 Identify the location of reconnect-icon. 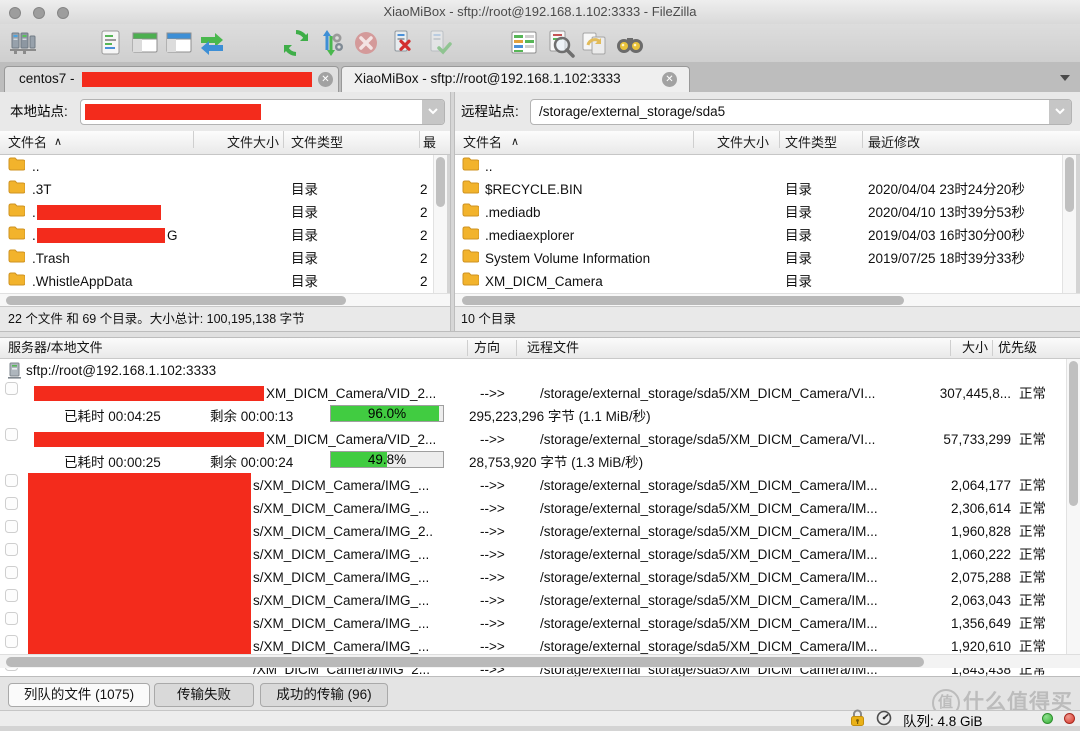
(438, 43).